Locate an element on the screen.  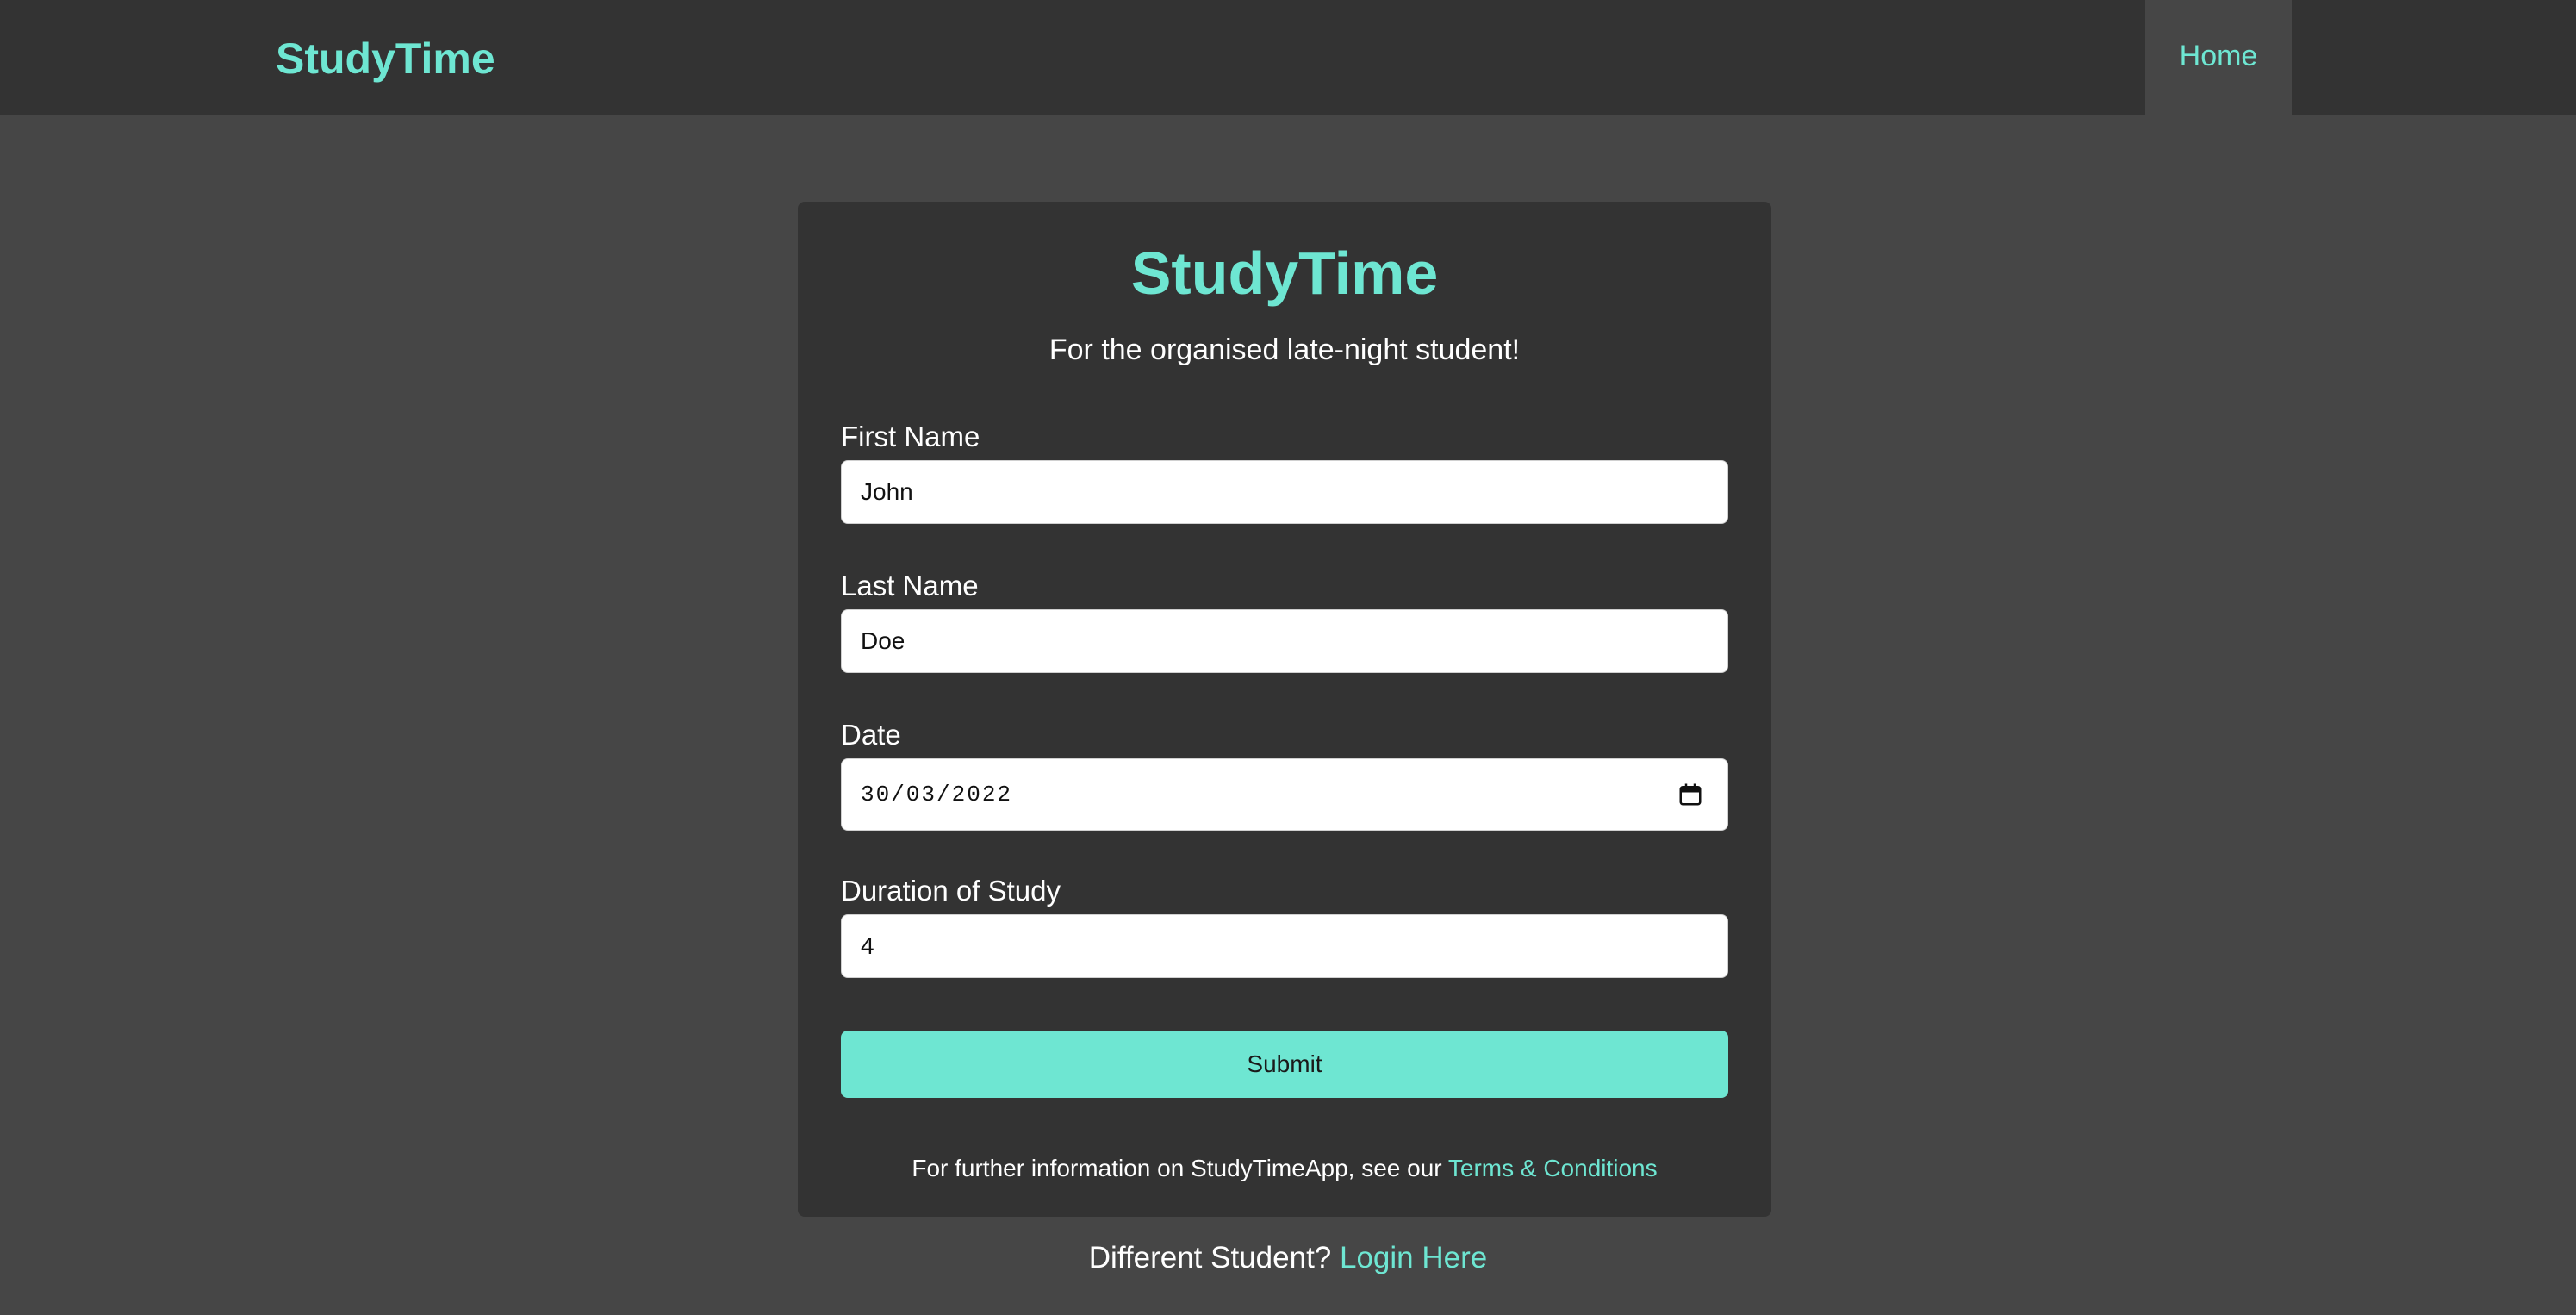
form-title: StudyTime is located at coordinates (1285, 273).